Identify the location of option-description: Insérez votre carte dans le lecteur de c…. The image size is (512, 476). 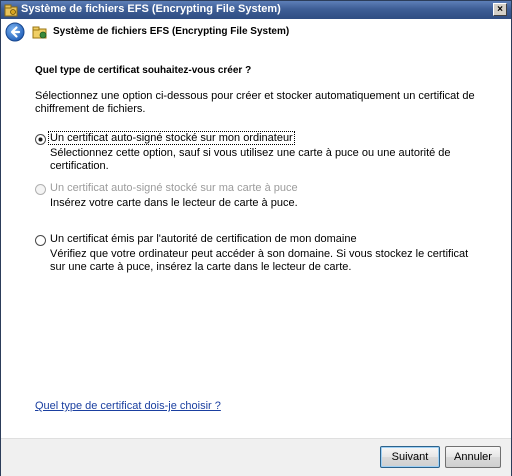
(174, 203).